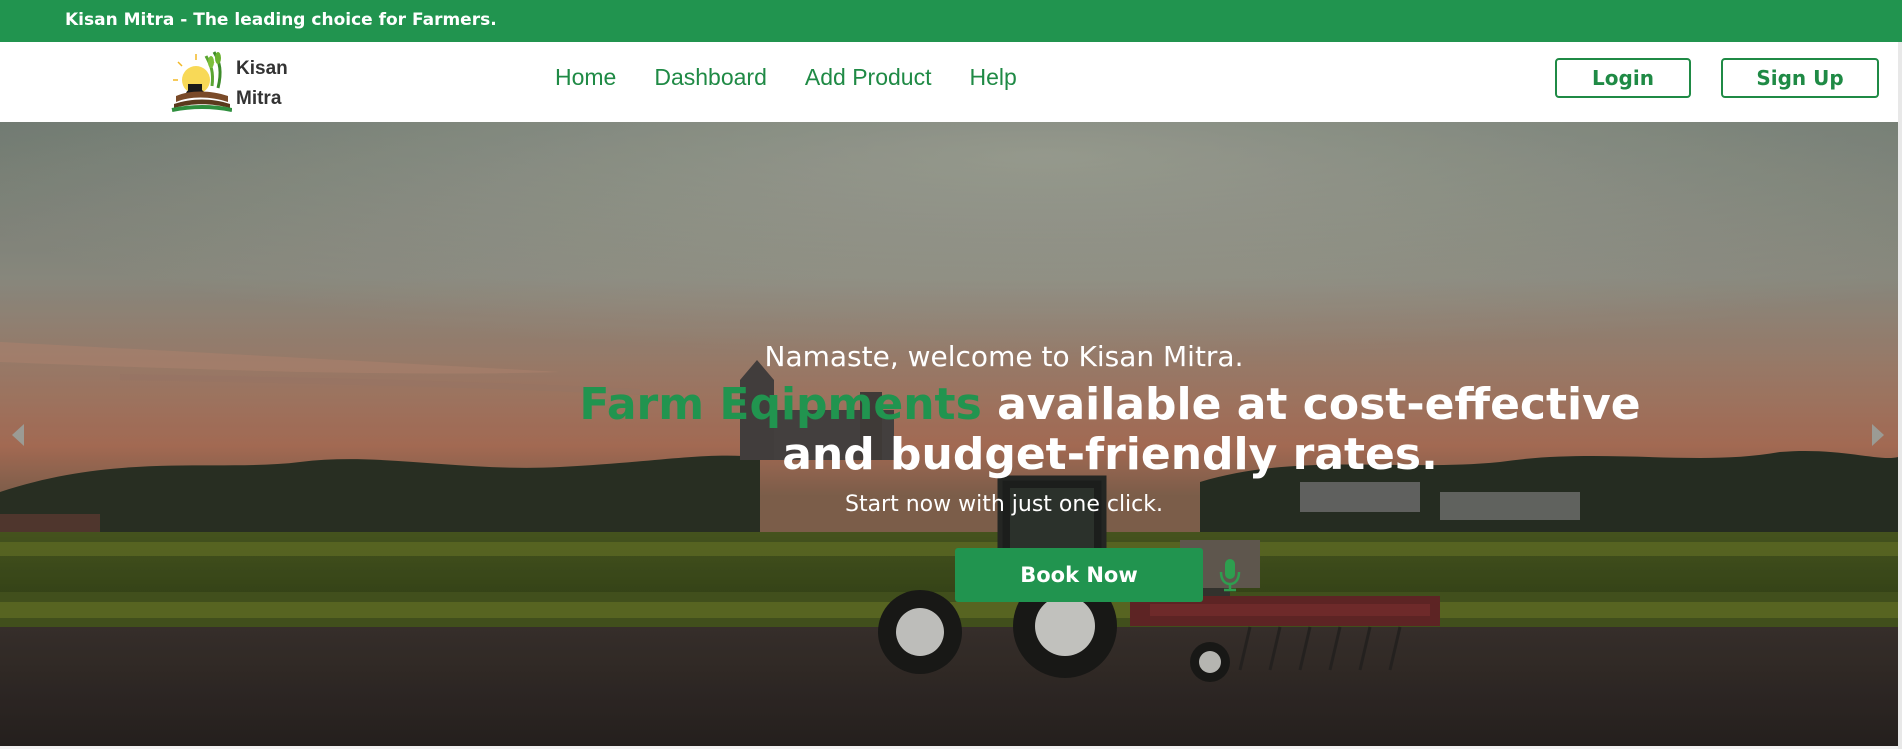 Image resolution: width=1902 pixels, height=749 pixels. Describe the element at coordinates (1230, 575) in the screenshot. I see `microphone-icon` at that location.